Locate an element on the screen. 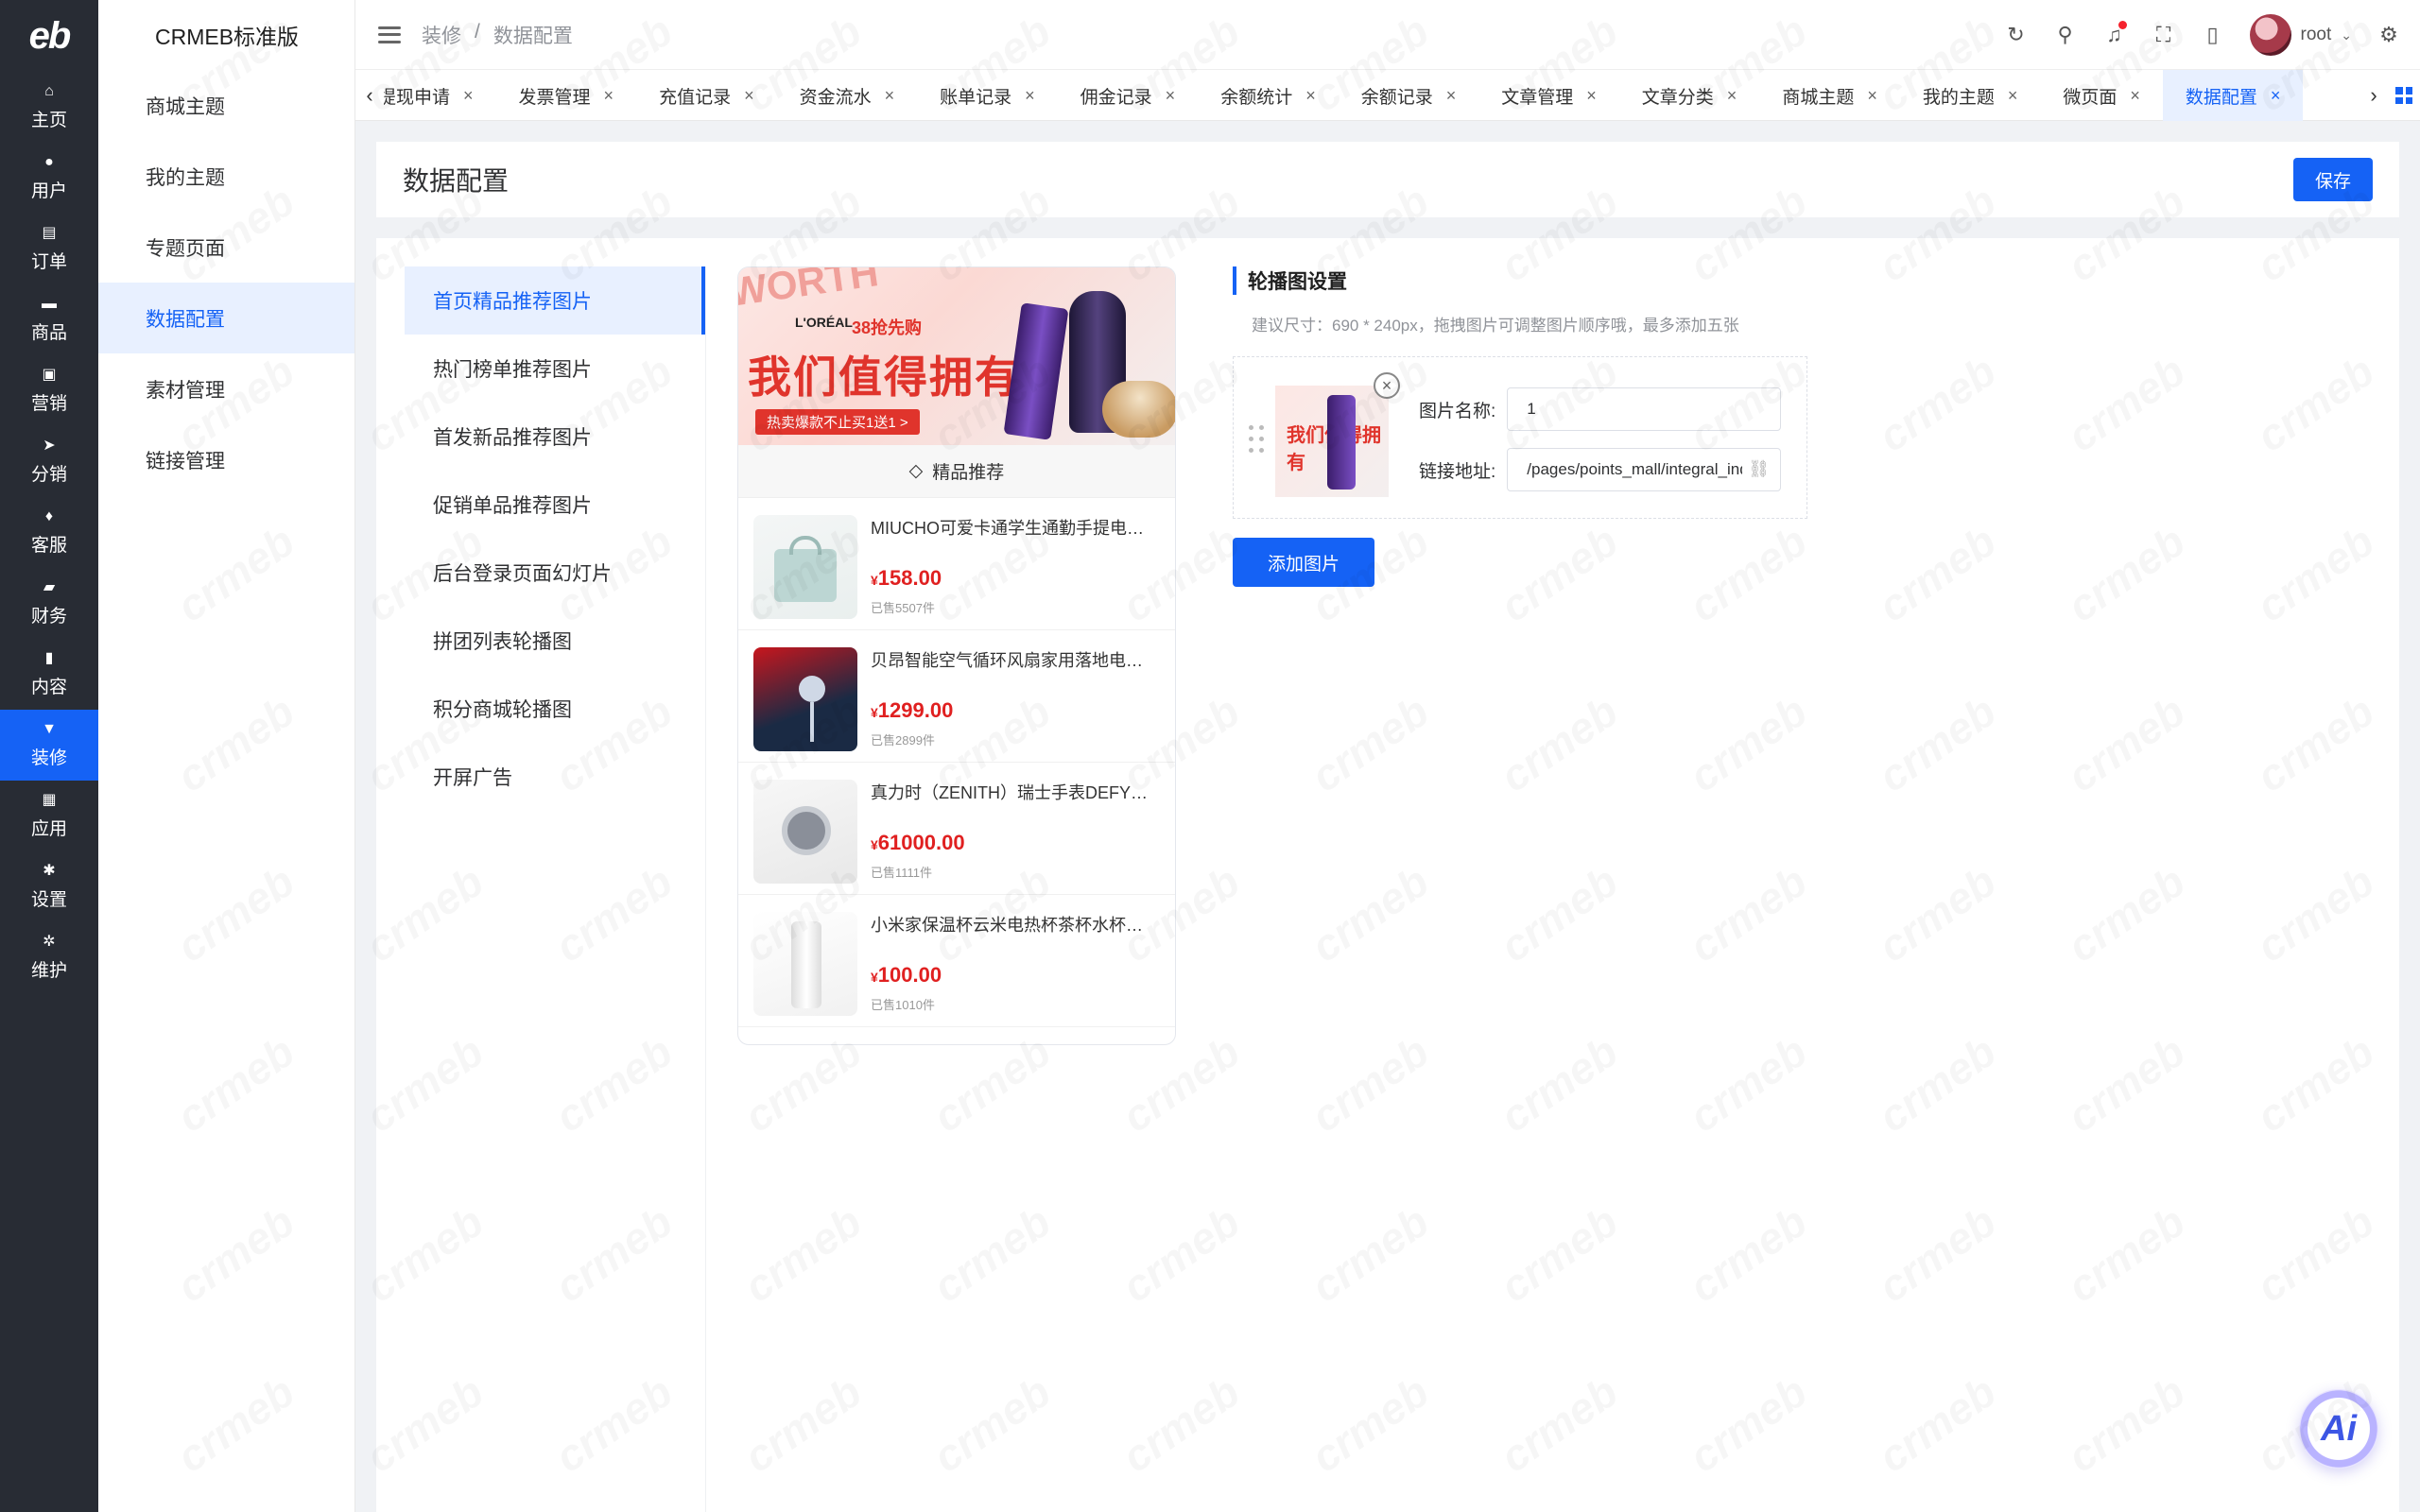 The image size is (2420, 1512). marketing-icon: ▣ is located at coordinates (49, 375).